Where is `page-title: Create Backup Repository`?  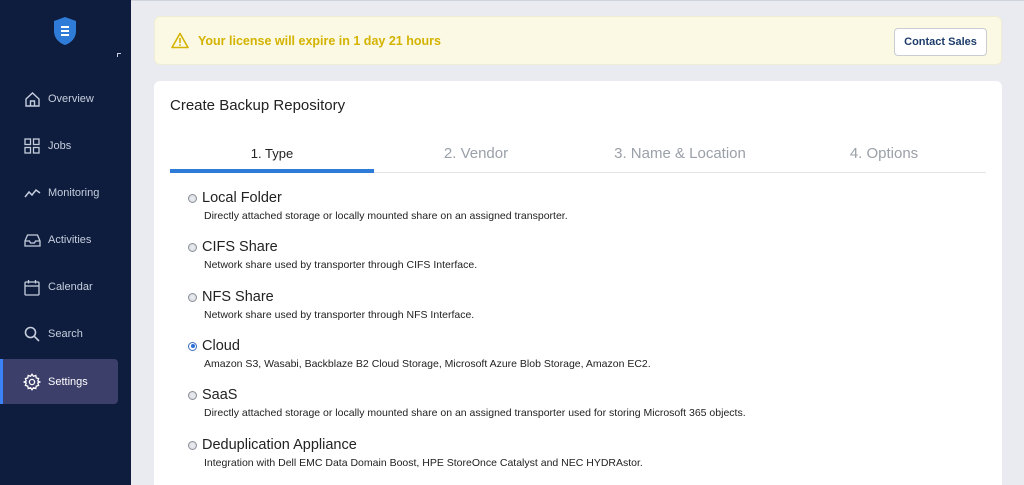
page-title: Create Backup Repository is located at coordinates (258, 105).